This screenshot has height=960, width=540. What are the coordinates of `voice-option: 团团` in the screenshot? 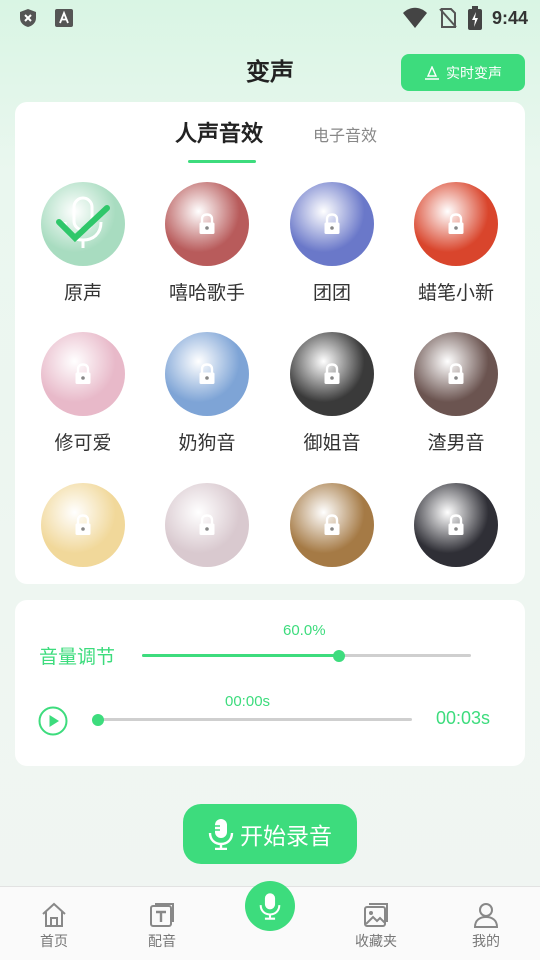 It's located at (332, 243).